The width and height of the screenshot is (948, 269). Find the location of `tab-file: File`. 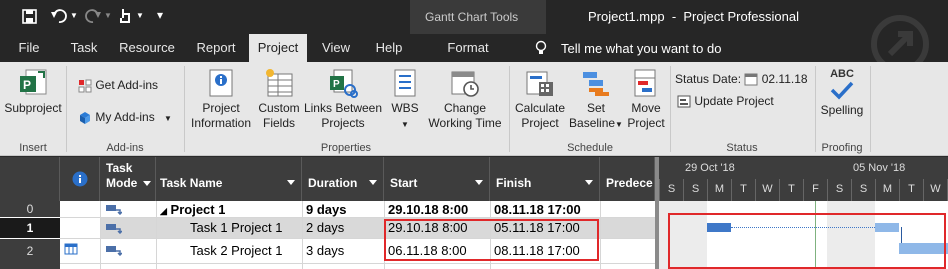

tab-file: File is located at coordinates (29, 48).